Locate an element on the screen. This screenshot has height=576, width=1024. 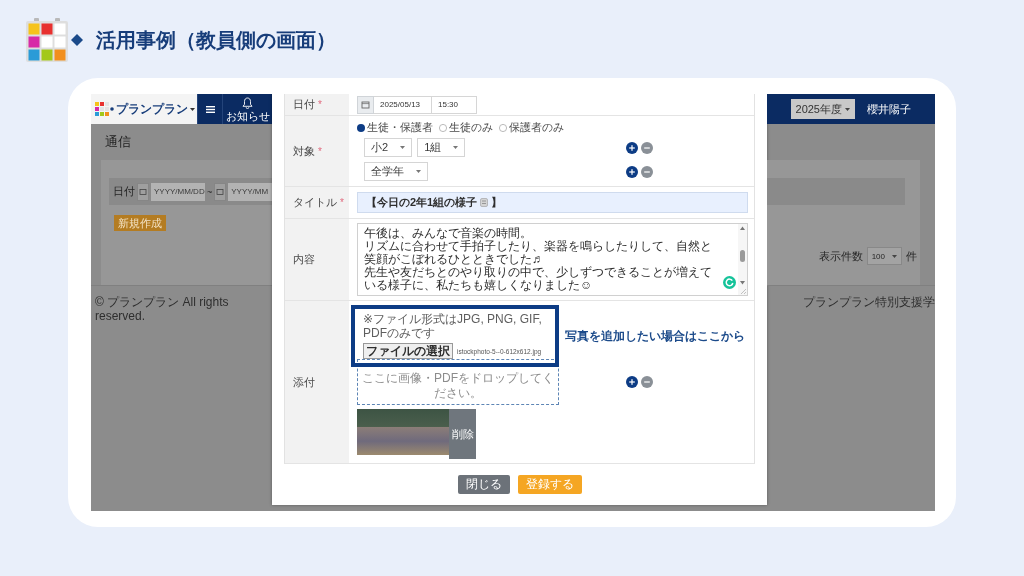
date-input: YYYY/MM is located at coordinates (250, 191).